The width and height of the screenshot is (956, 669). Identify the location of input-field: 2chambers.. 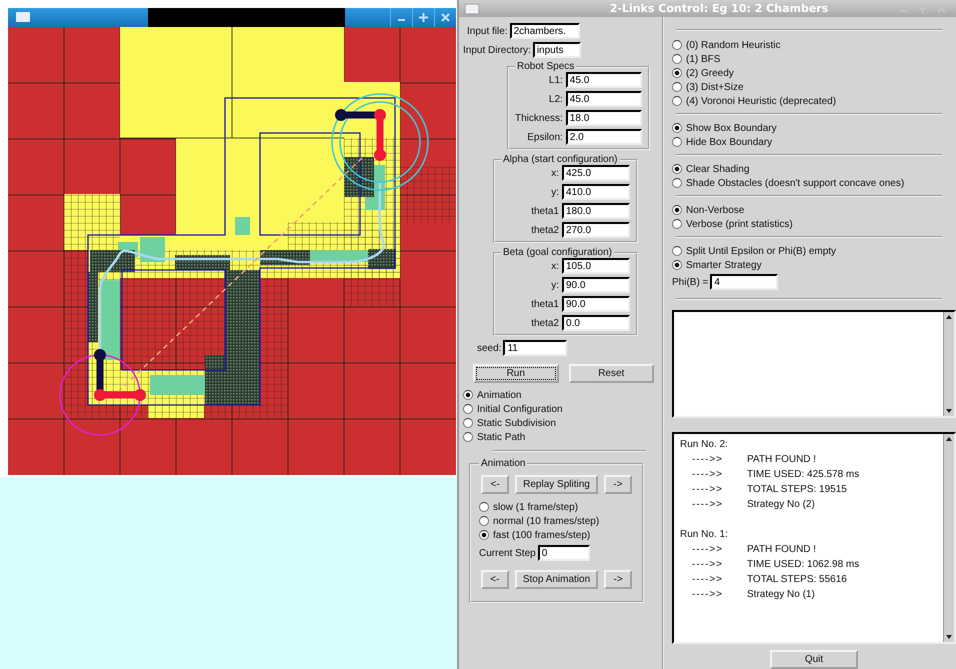
(545, 31).